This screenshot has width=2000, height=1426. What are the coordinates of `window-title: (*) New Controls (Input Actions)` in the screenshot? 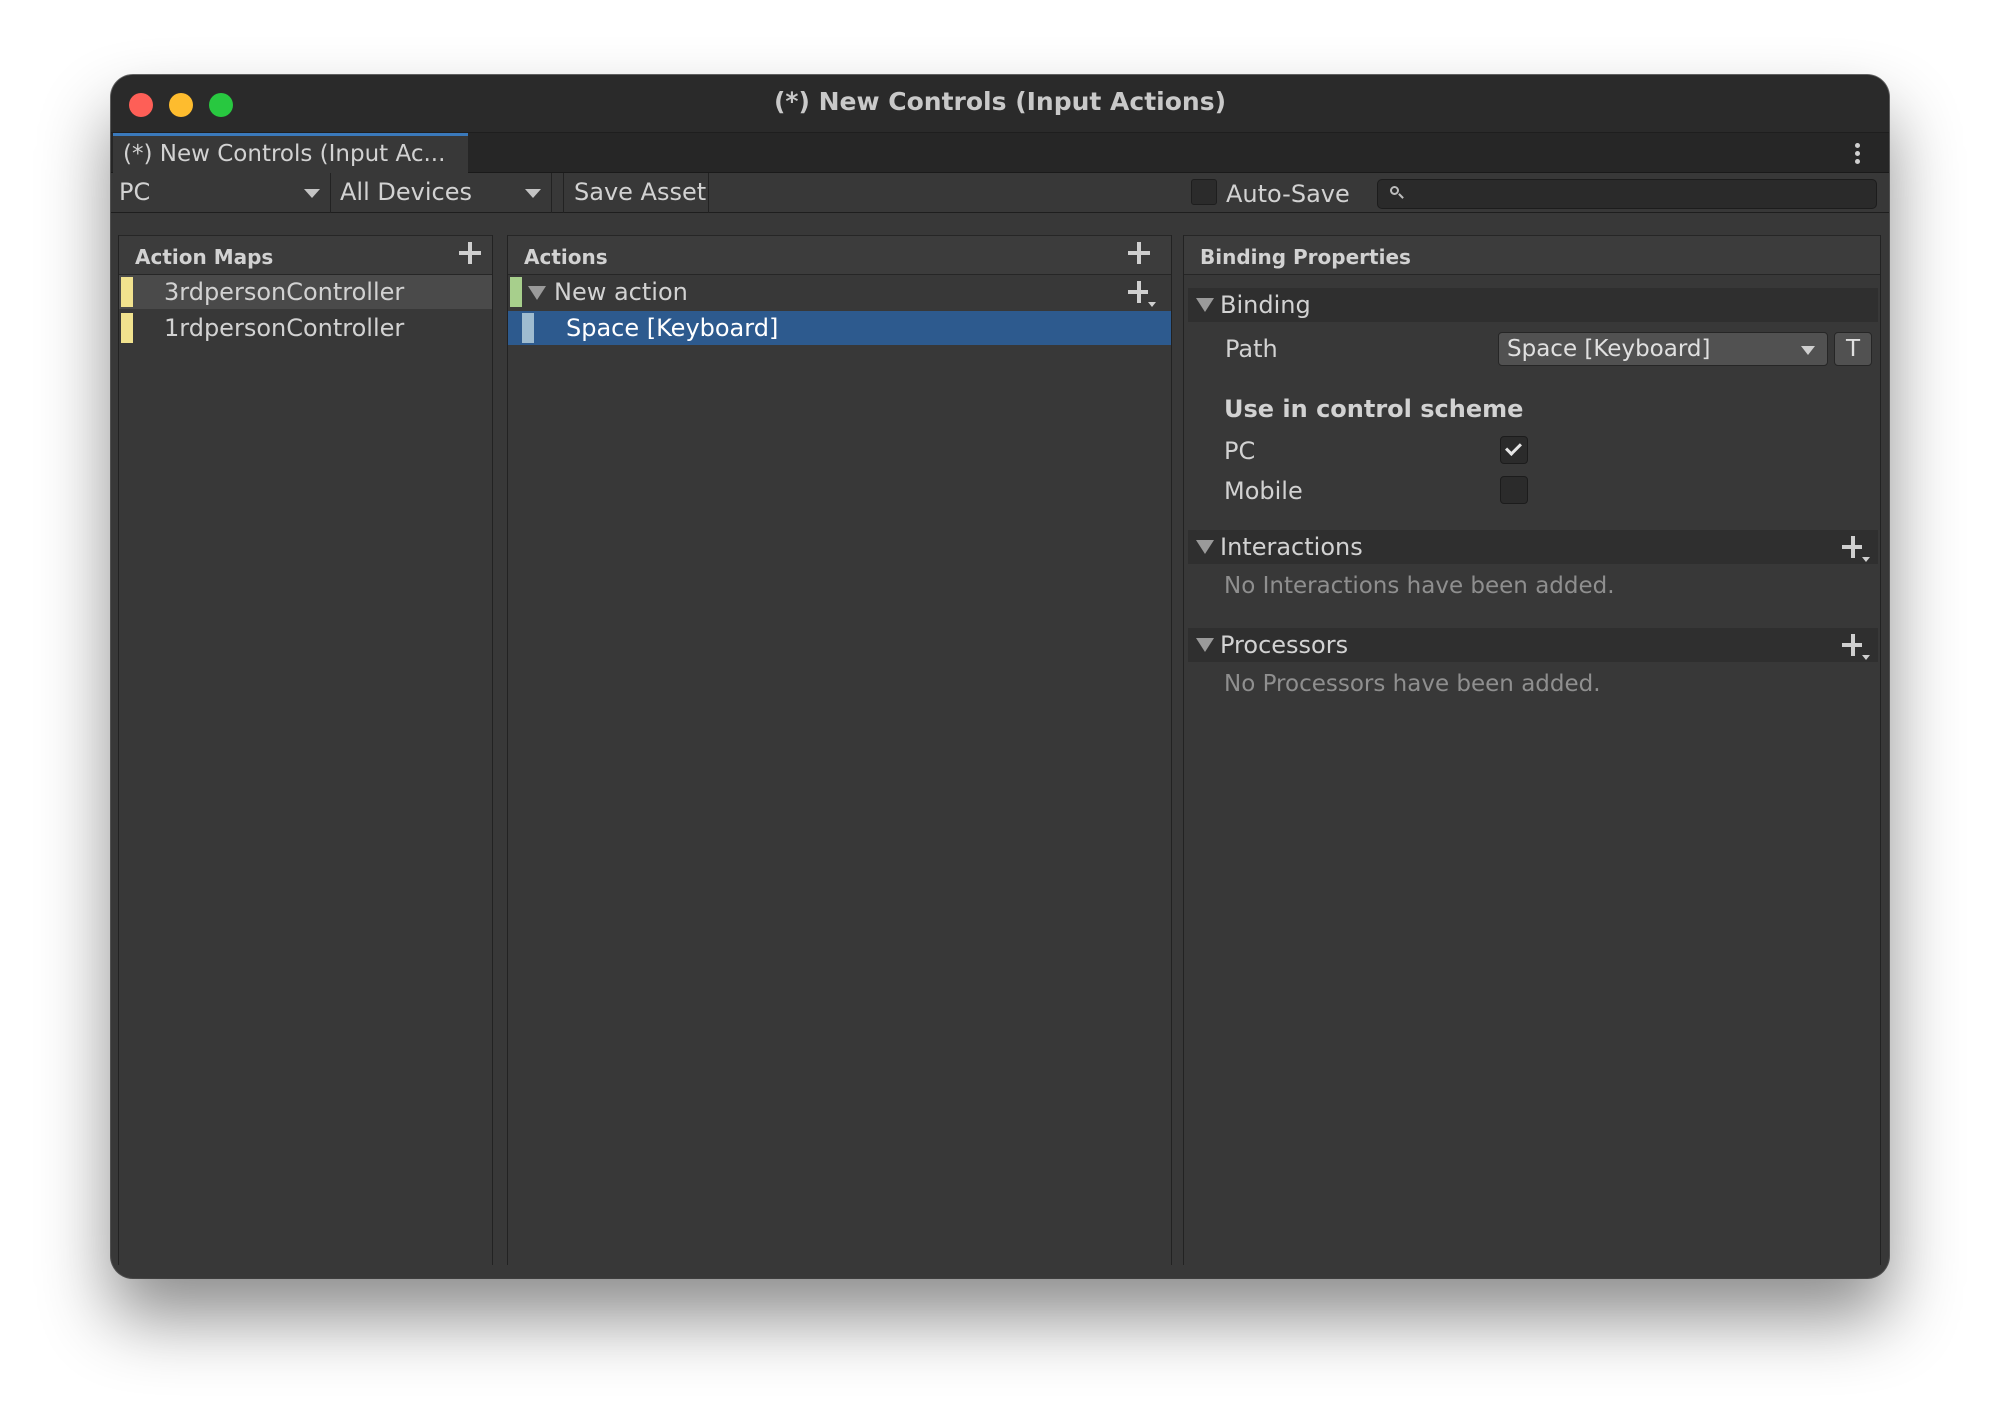 It's located at (1000, 101).